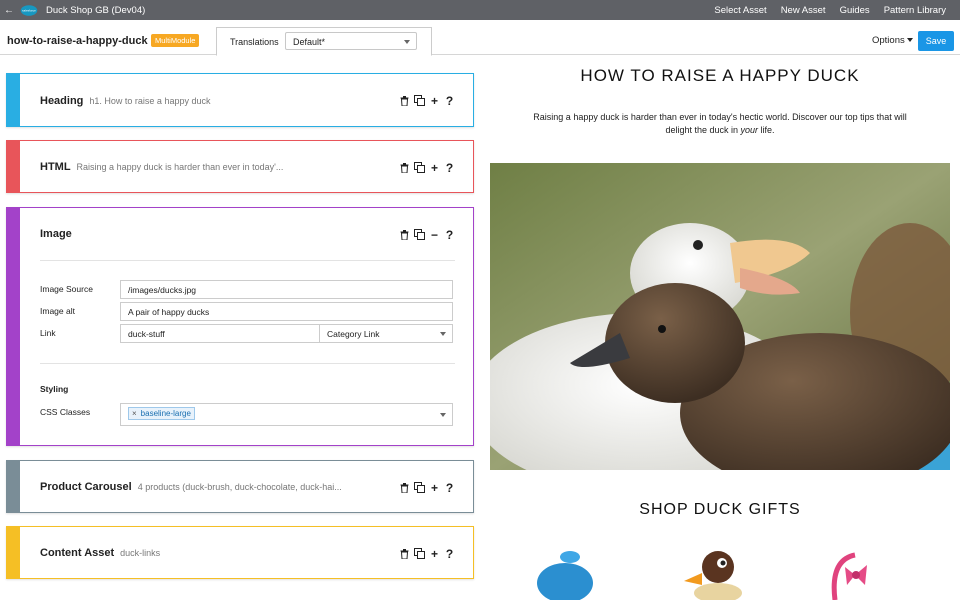 The image size is (960, 605). Describe the element at coordinates (740, 10) in the screenshot. I see `nav-select-asset: Select Asset` at that location.